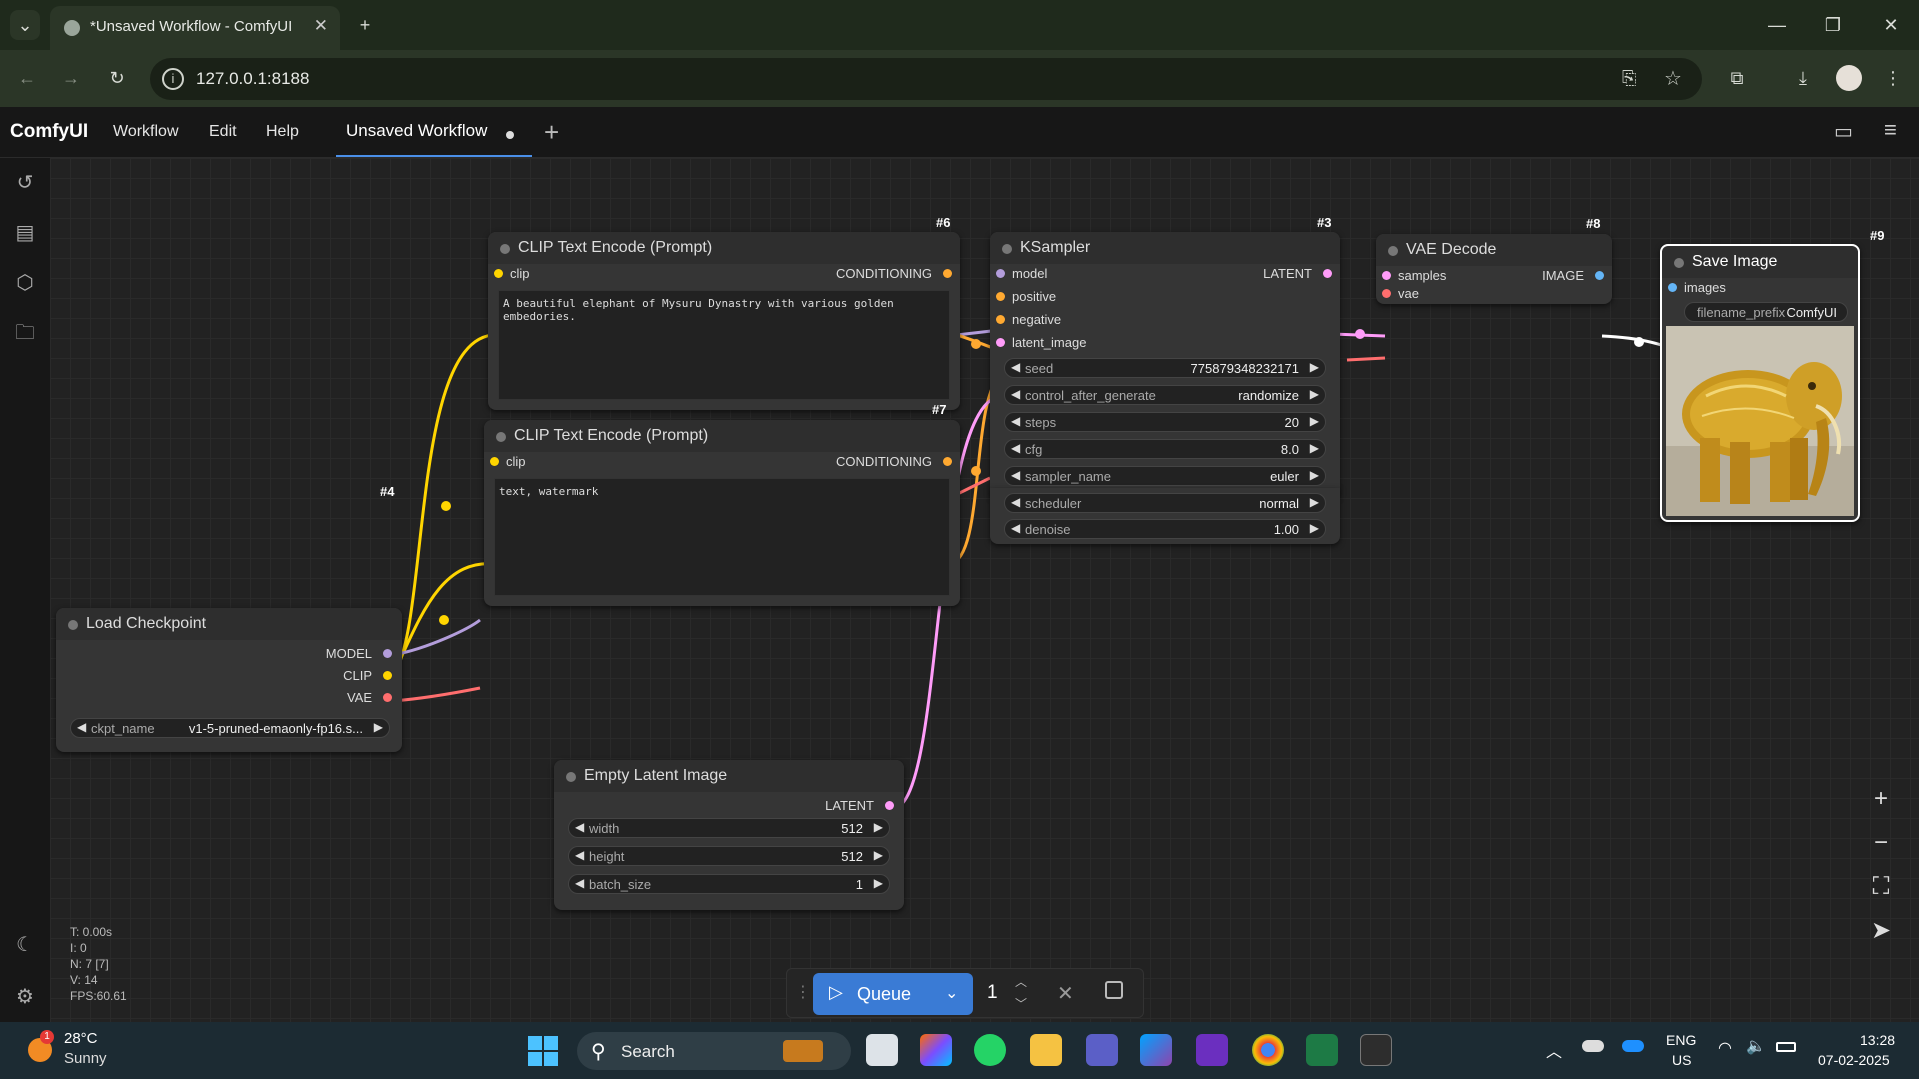  I want to click on queue-button: ▷ Queue ⌄, so click(893, 994).